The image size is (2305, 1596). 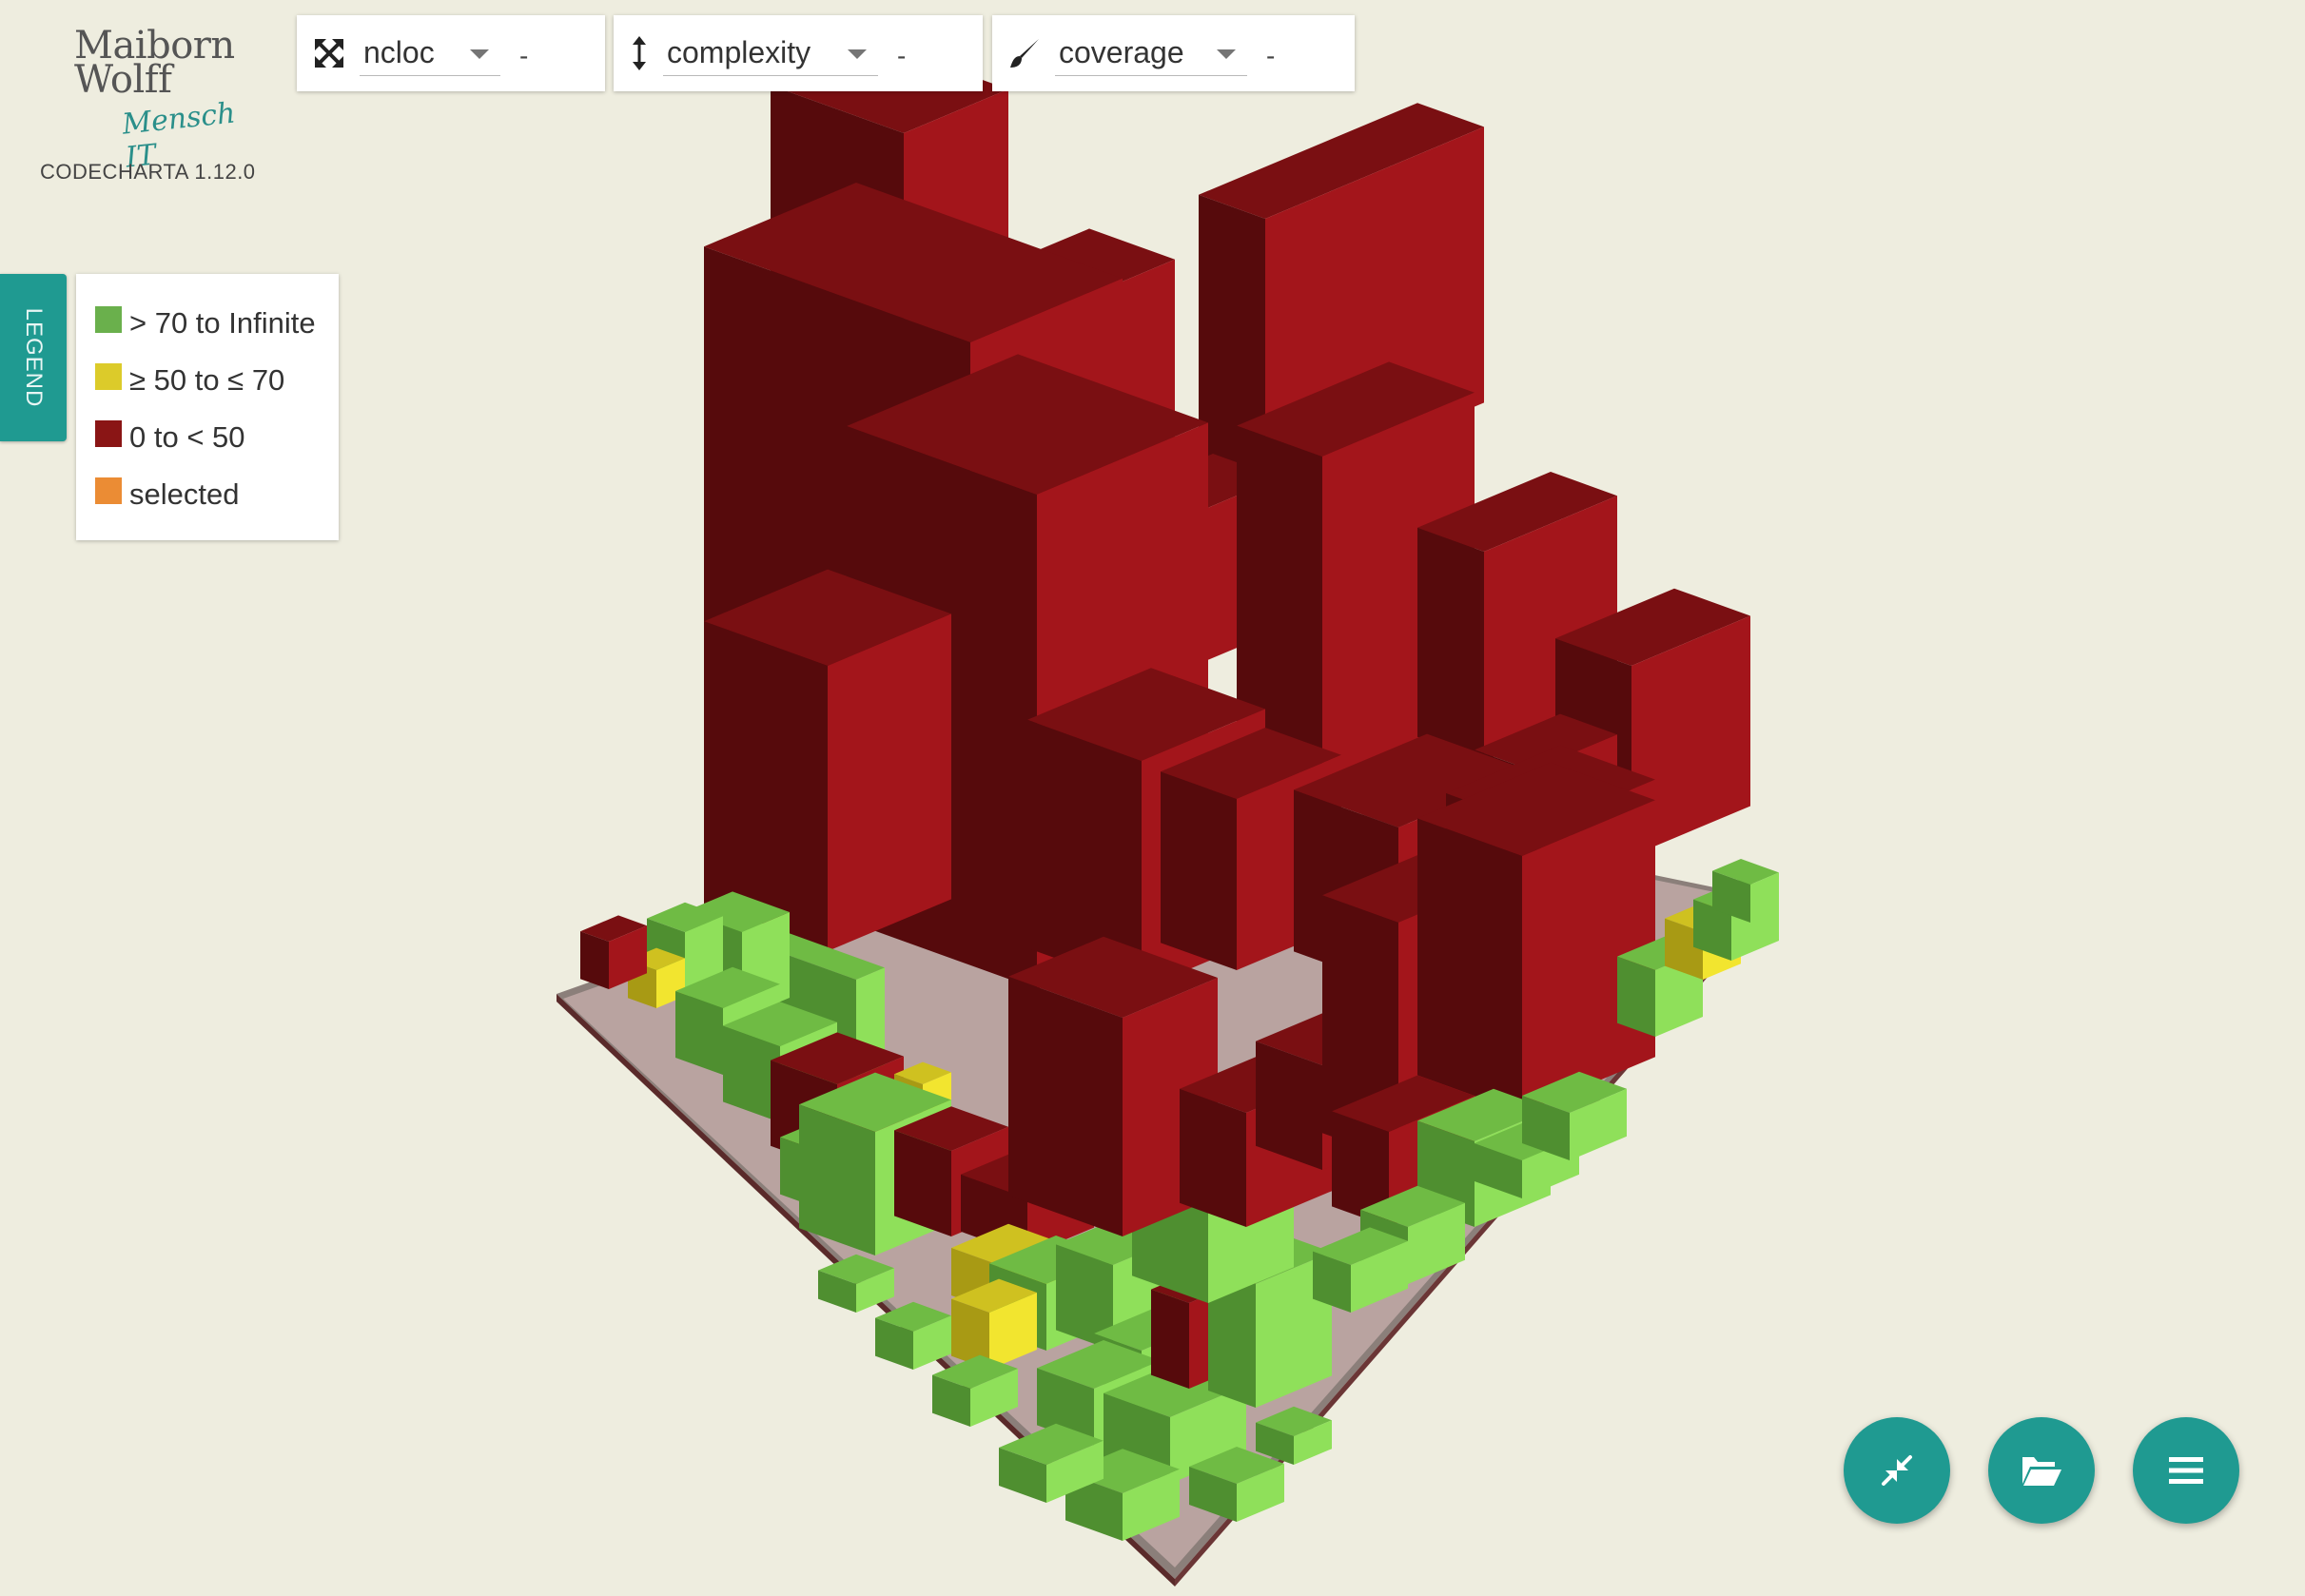 I want to click on legend-item-bad: 0 to < 50, so click(x=217, y=437).